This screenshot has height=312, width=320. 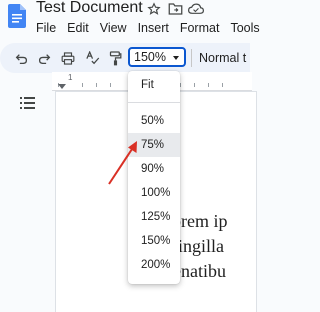 What do you see at coordinates (28, 103) in the screenshot?
I see `document-outline-icon` at bounding box center [28, 103].